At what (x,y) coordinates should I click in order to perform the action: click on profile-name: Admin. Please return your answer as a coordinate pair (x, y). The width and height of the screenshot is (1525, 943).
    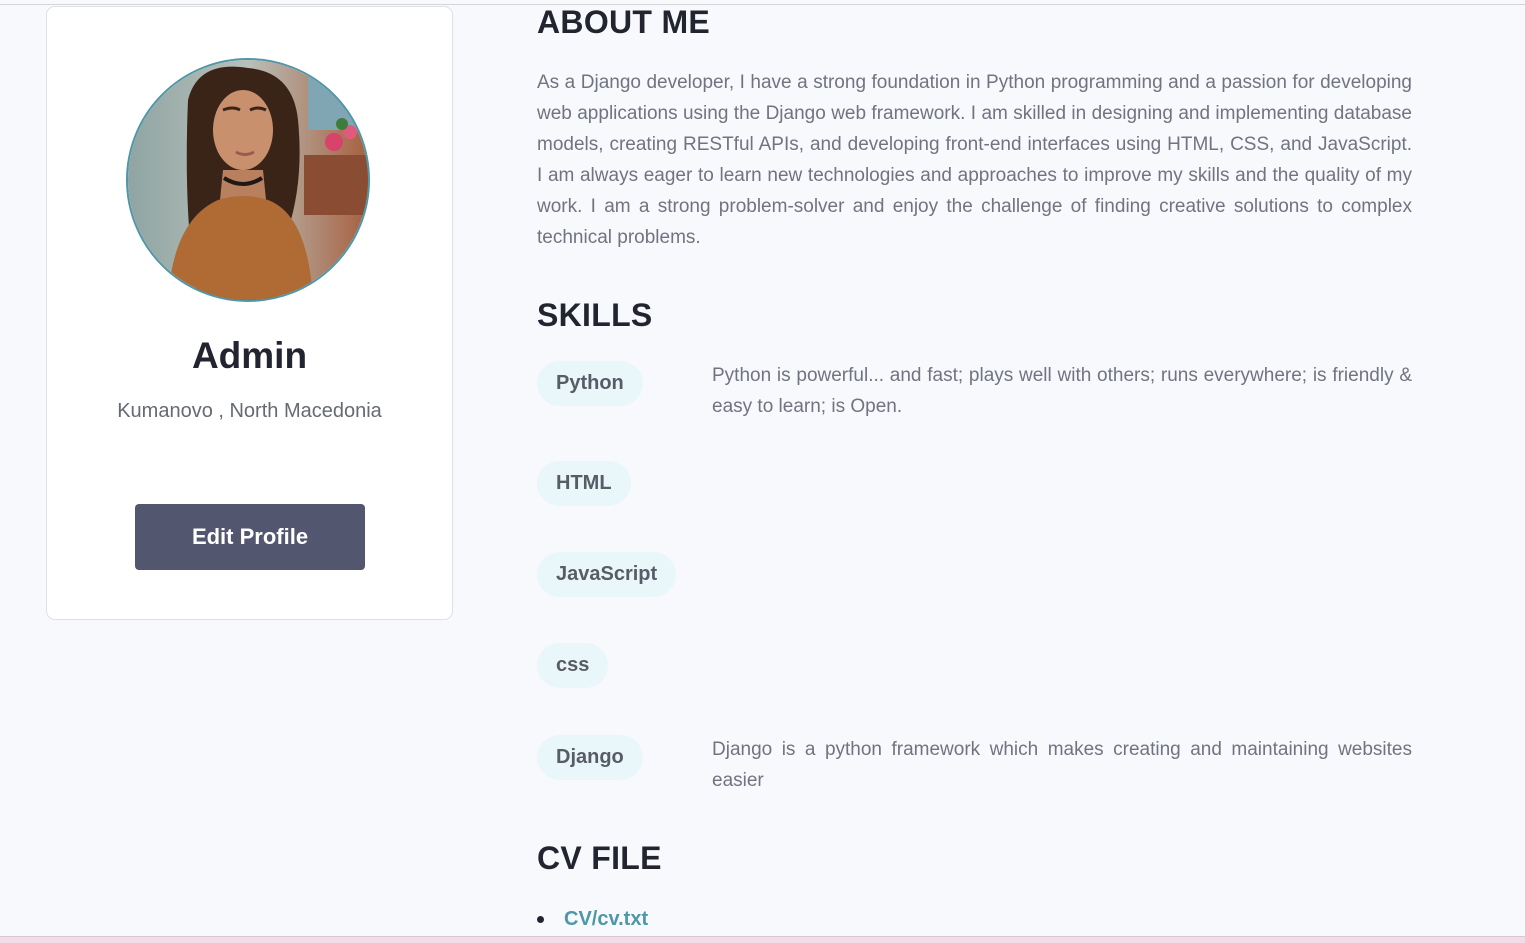
    Looking at the image, I should click on (249, 355).